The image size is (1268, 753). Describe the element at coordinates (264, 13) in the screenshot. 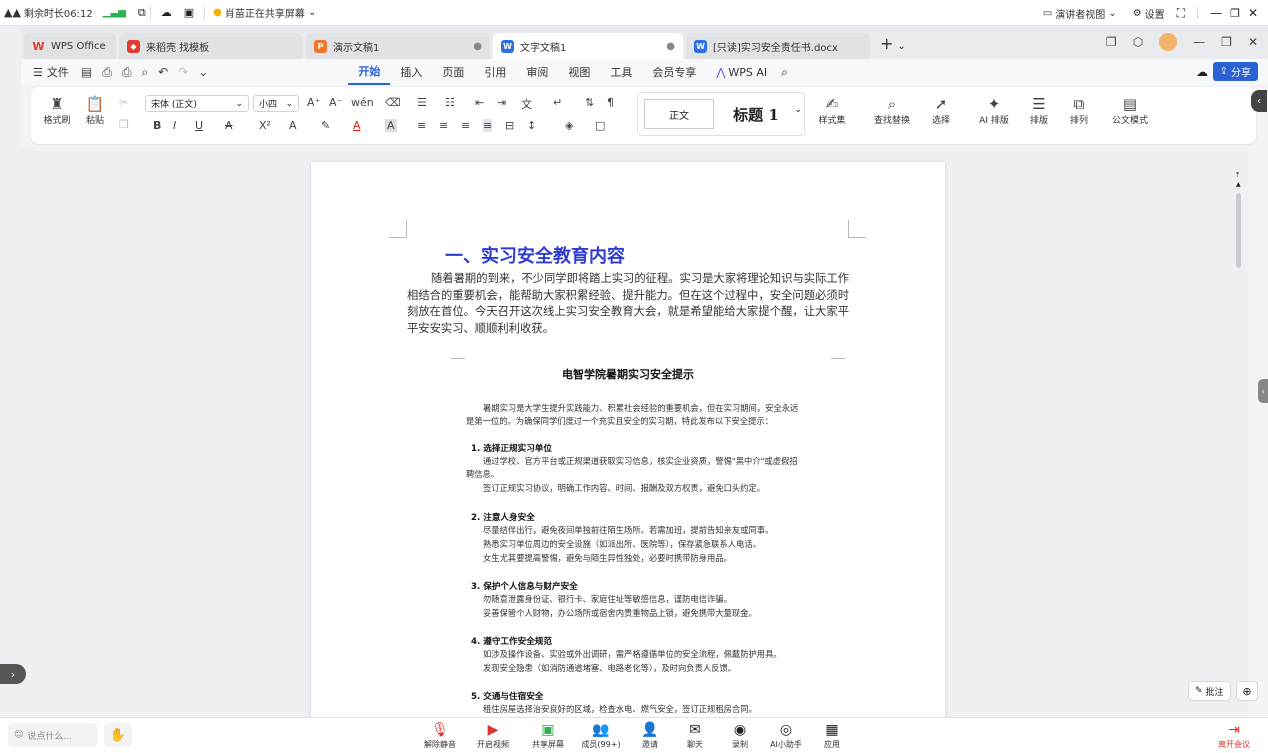

I see `sharing-notice: ● 肖苗正在共享屏幕 ⌄` at that location.